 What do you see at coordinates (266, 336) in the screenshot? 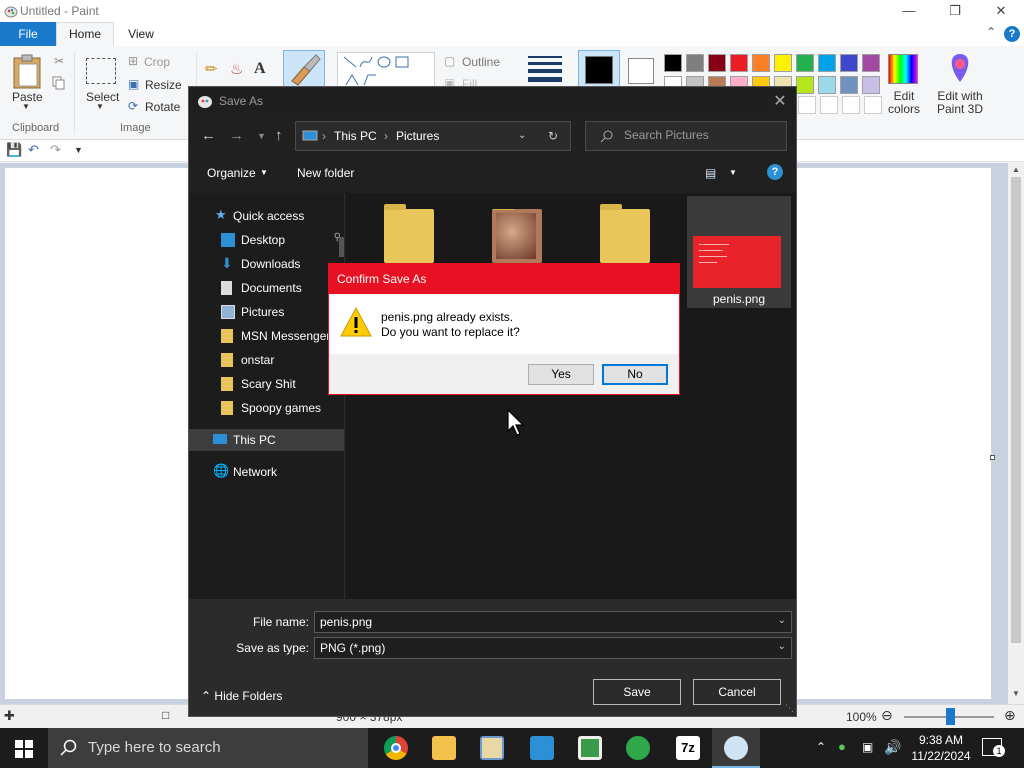
I see `nav-folder-msn: MSN Messenger` at bounding box center [266, 336].